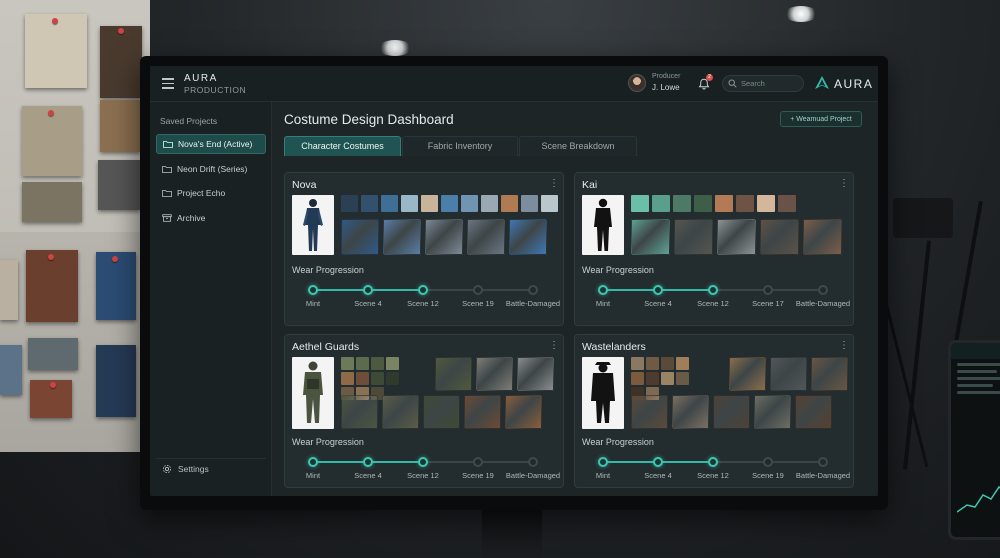  I want to click on sidebar-item-novas-end: Nova's End (Active), so click(211, 144).